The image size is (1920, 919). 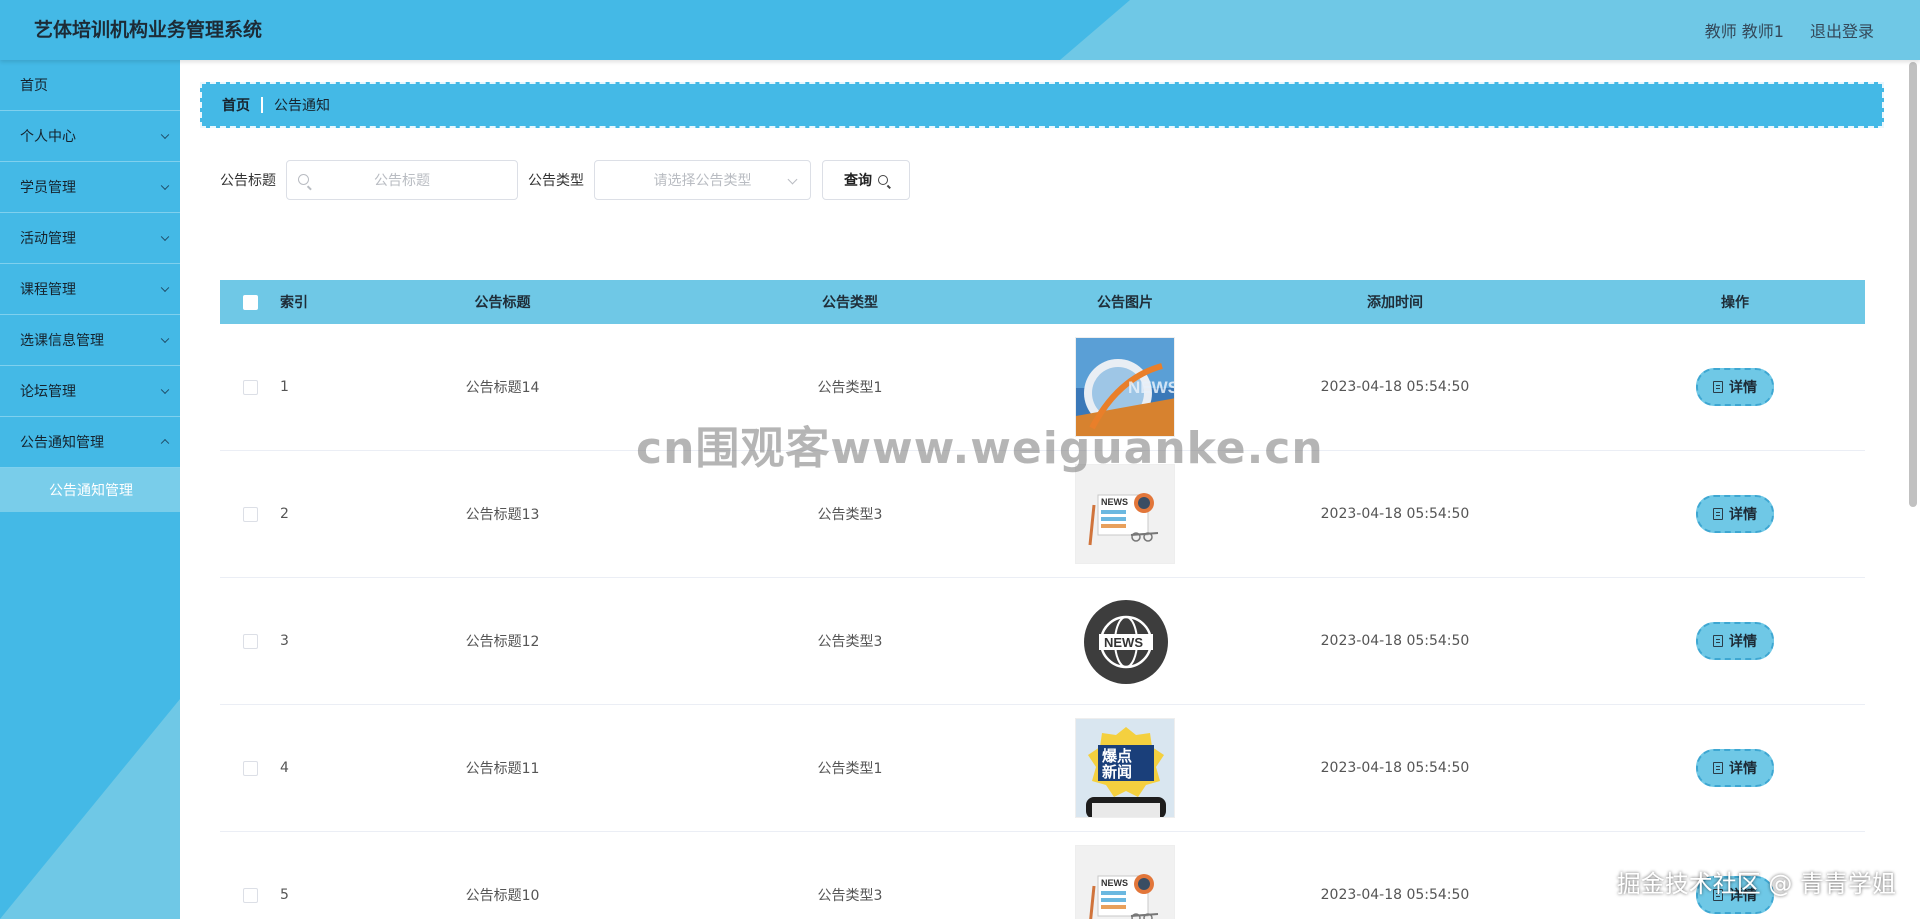 What do you see at coordinates (502, 896) in the screenshot?
I see `row-title: 公告标题10` at bounding box center [502, 896].